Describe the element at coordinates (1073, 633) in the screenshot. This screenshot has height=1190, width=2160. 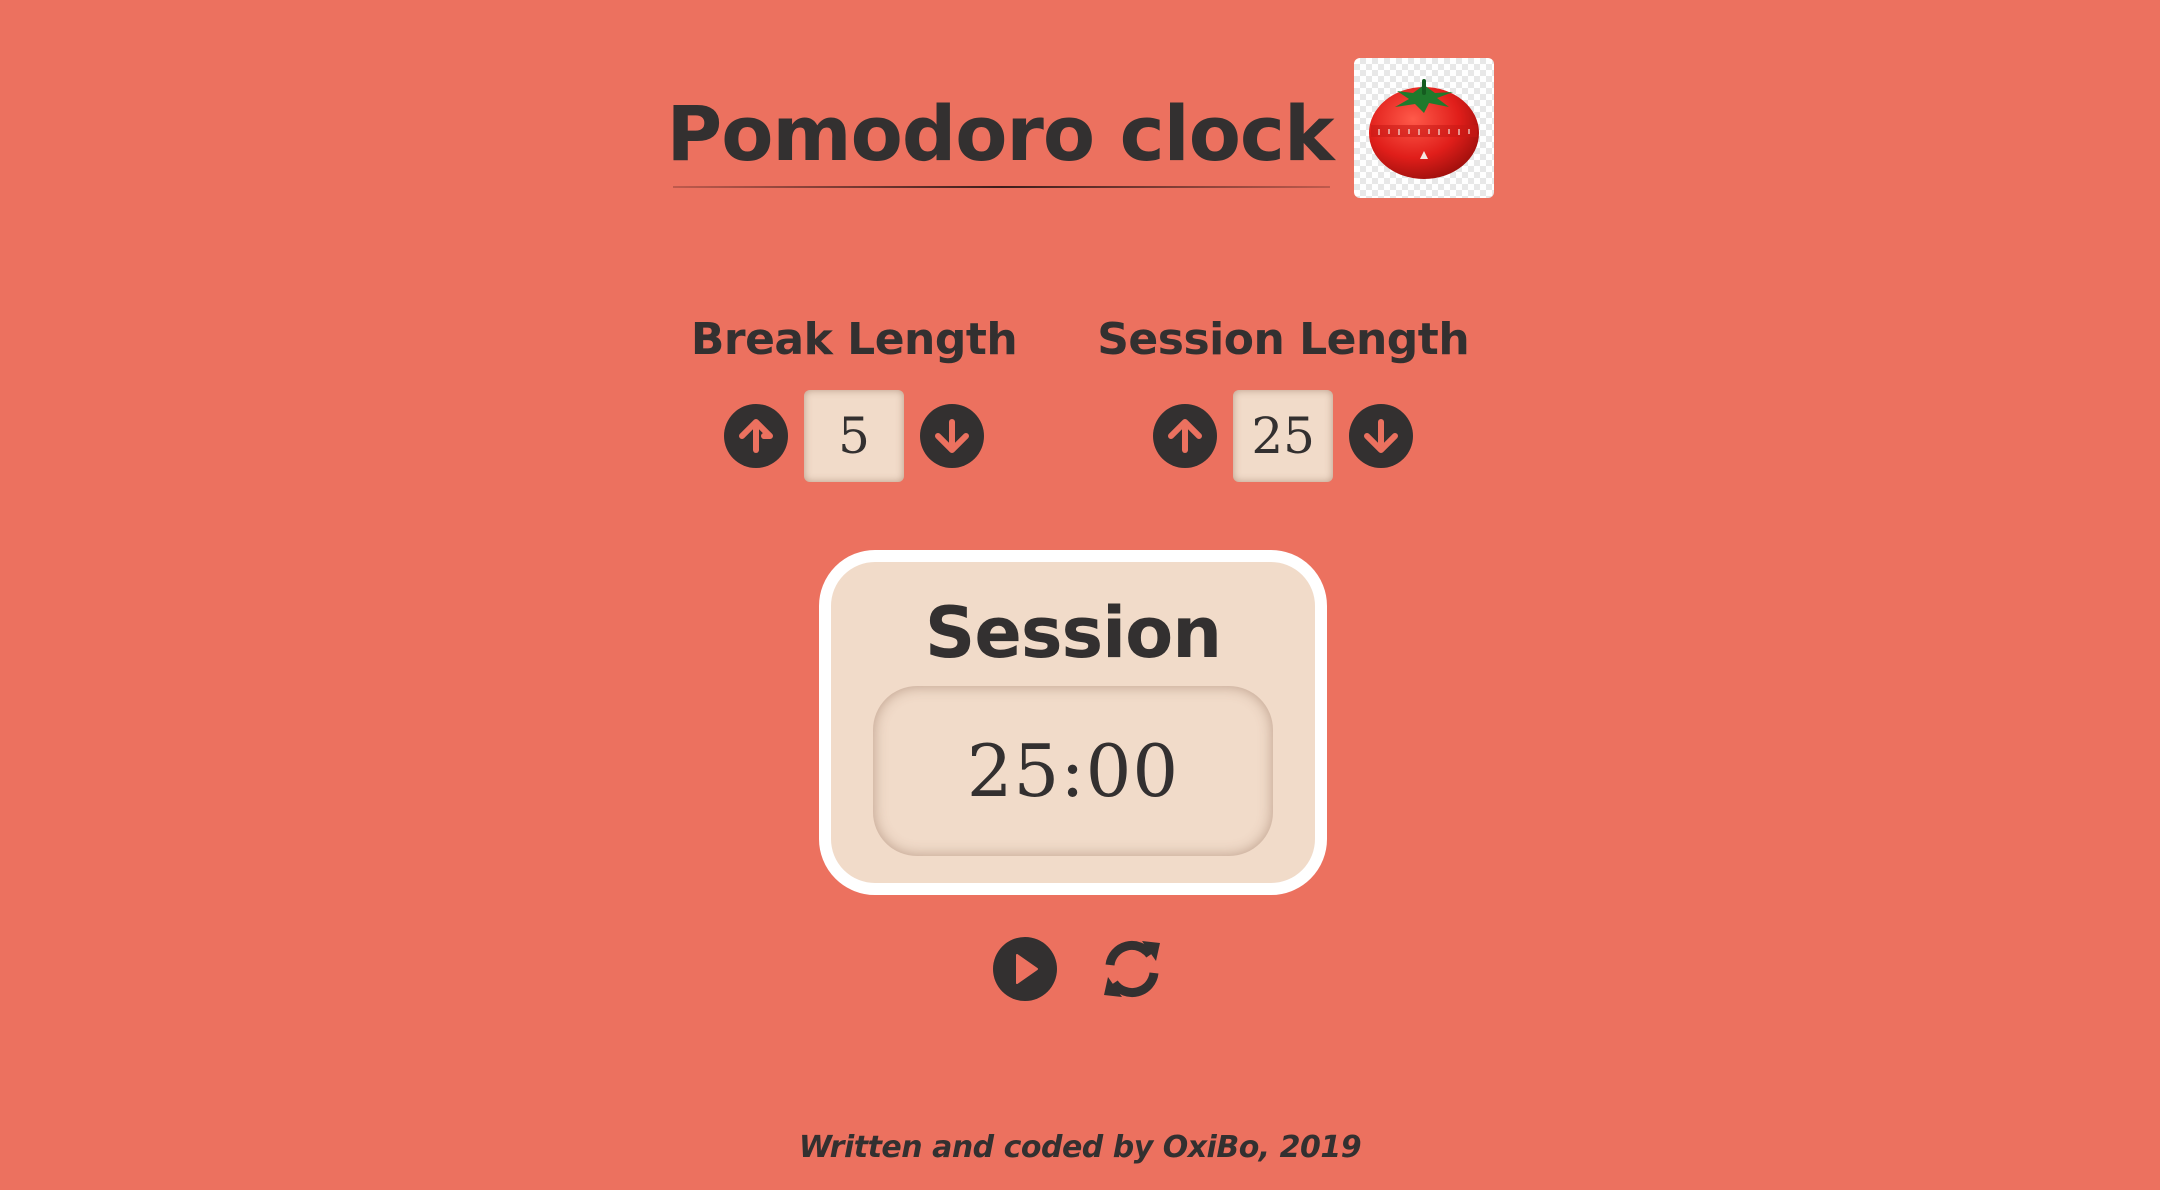
I see `timer-label: Session` at that location.